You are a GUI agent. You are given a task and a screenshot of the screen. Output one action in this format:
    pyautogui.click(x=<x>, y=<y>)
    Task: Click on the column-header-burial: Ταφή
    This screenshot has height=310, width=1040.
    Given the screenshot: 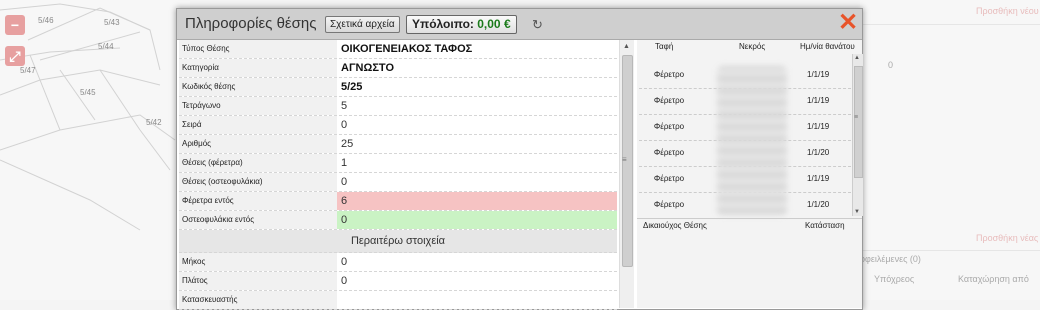 What is the action you would take?
    pyautogui.click(x=664, y=46)
    